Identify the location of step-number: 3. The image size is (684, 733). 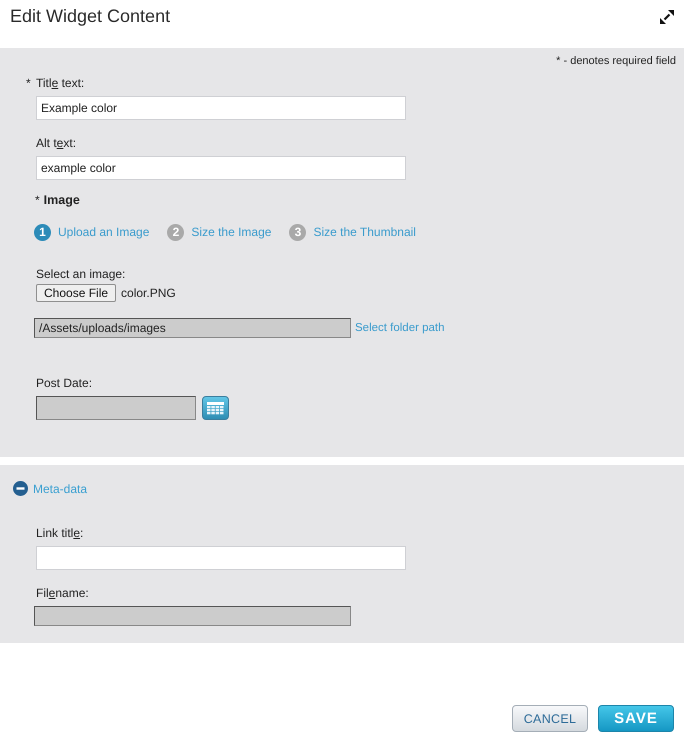
(297, 232).